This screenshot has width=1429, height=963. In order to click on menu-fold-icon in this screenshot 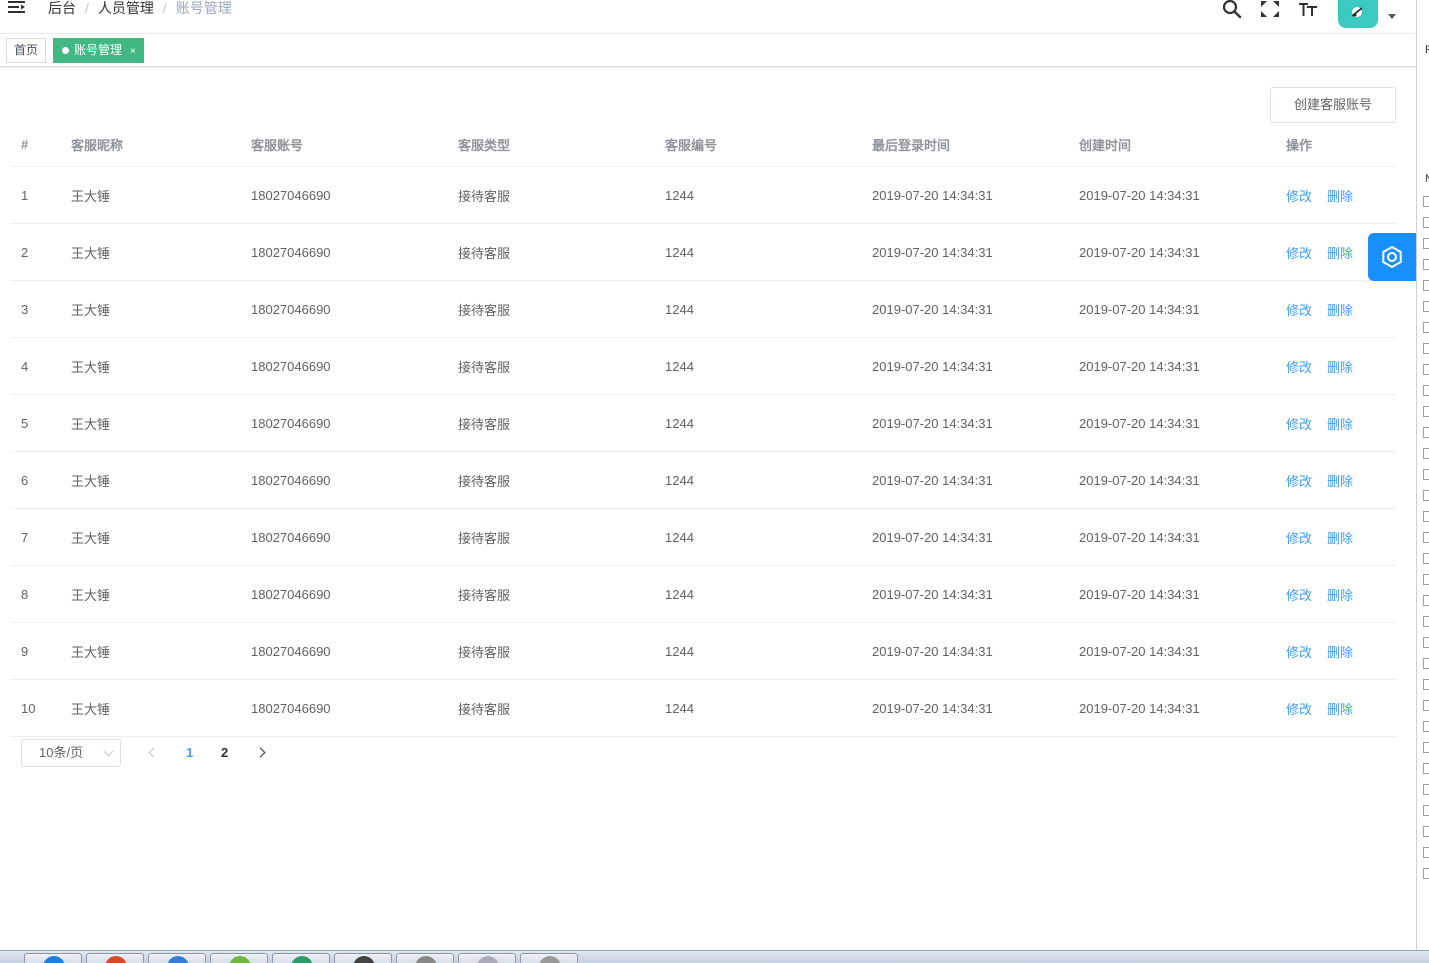, I will do `click(17, 8)`.